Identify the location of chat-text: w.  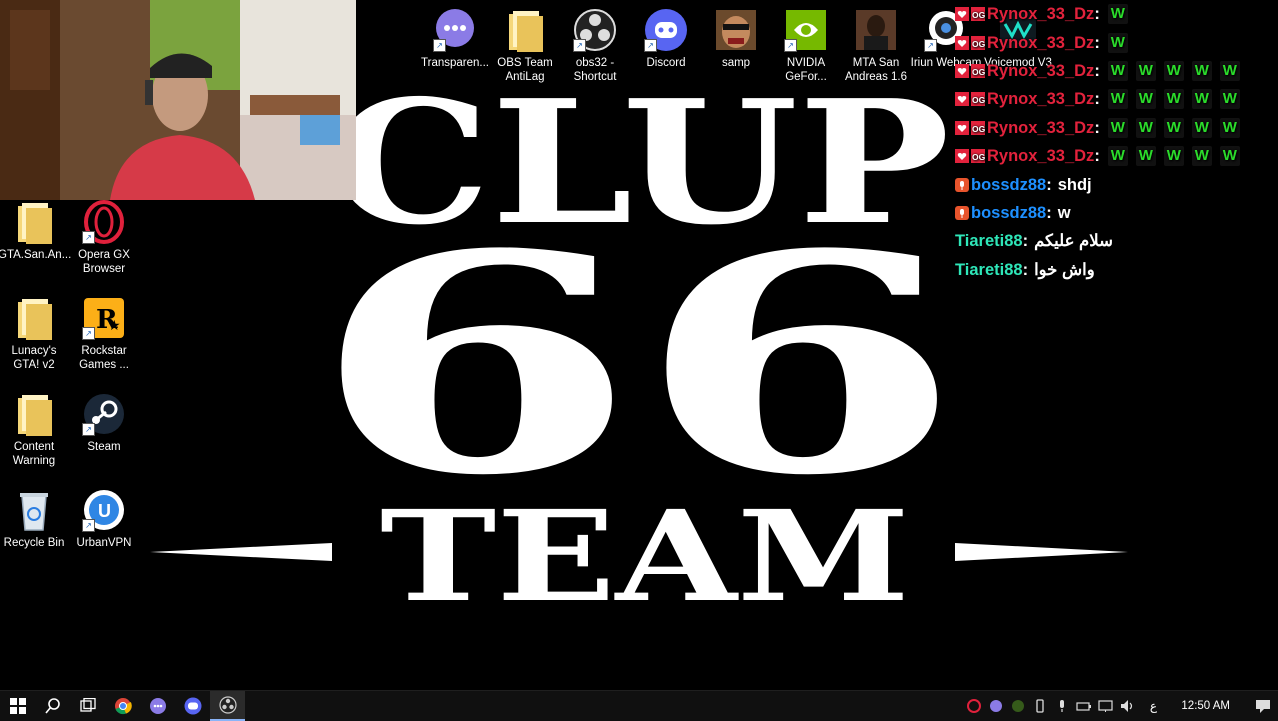
(1064, 212).